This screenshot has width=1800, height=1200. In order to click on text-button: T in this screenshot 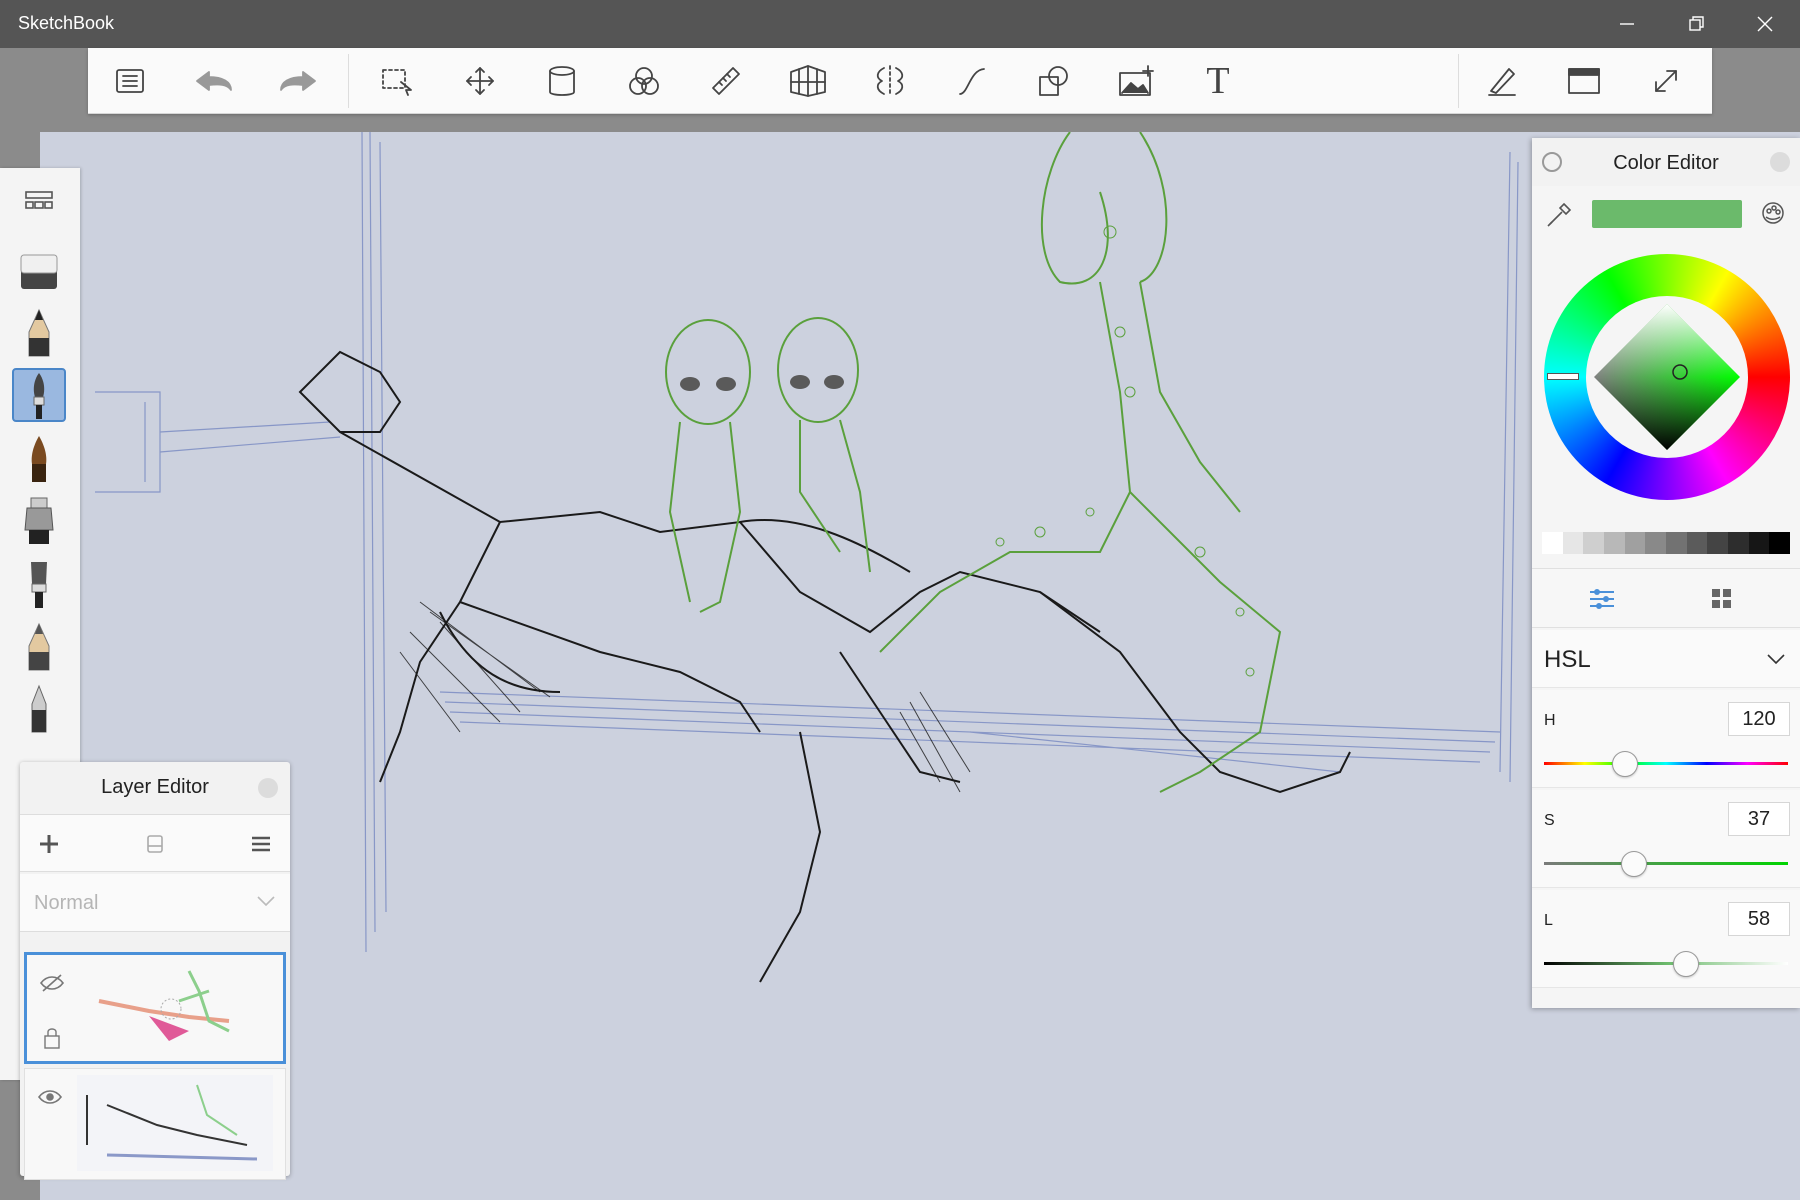, I will do `click(1218, 81)`.